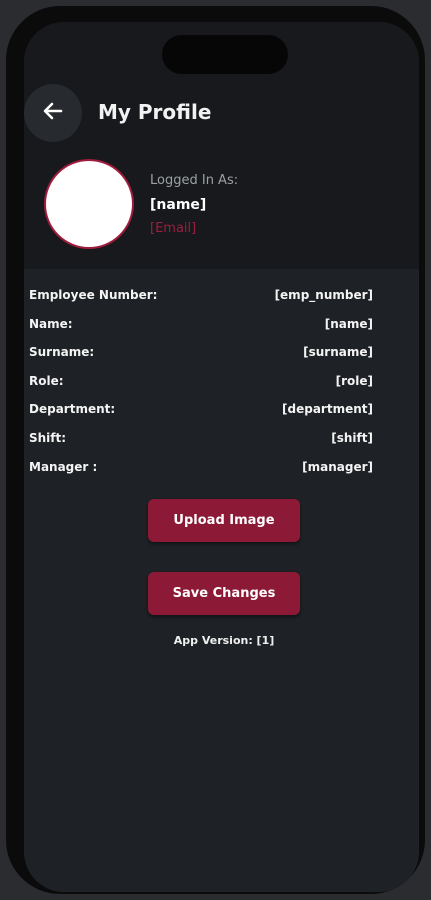 This screenshot has height=900, width=431. Describe the element at coordinates (352, 437) in the screenshot. I see `detail-value: [shift]` at that location.